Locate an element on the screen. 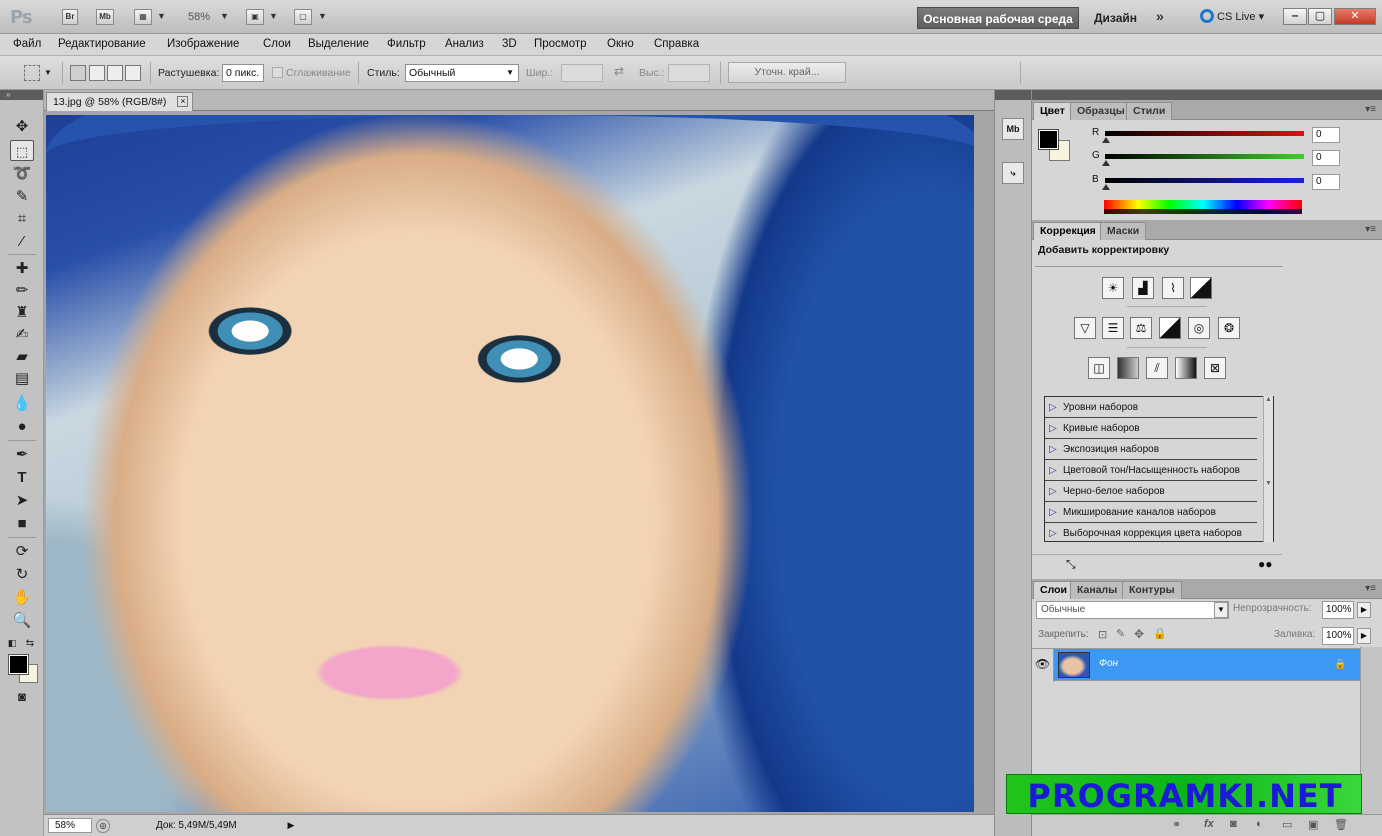 The height and width of the screenshot is (836, 1382). preset-curves: ▷ Кривые наборов is located at coordinates (1151, 428).